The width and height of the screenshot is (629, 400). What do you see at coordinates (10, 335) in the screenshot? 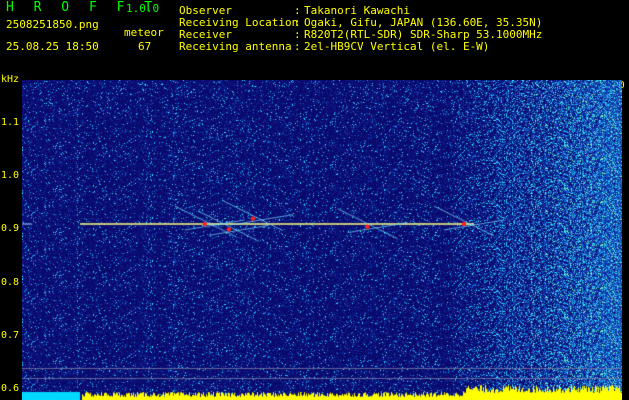
I see `y-tick-label: 0.7` at bounding box center [10, 335].